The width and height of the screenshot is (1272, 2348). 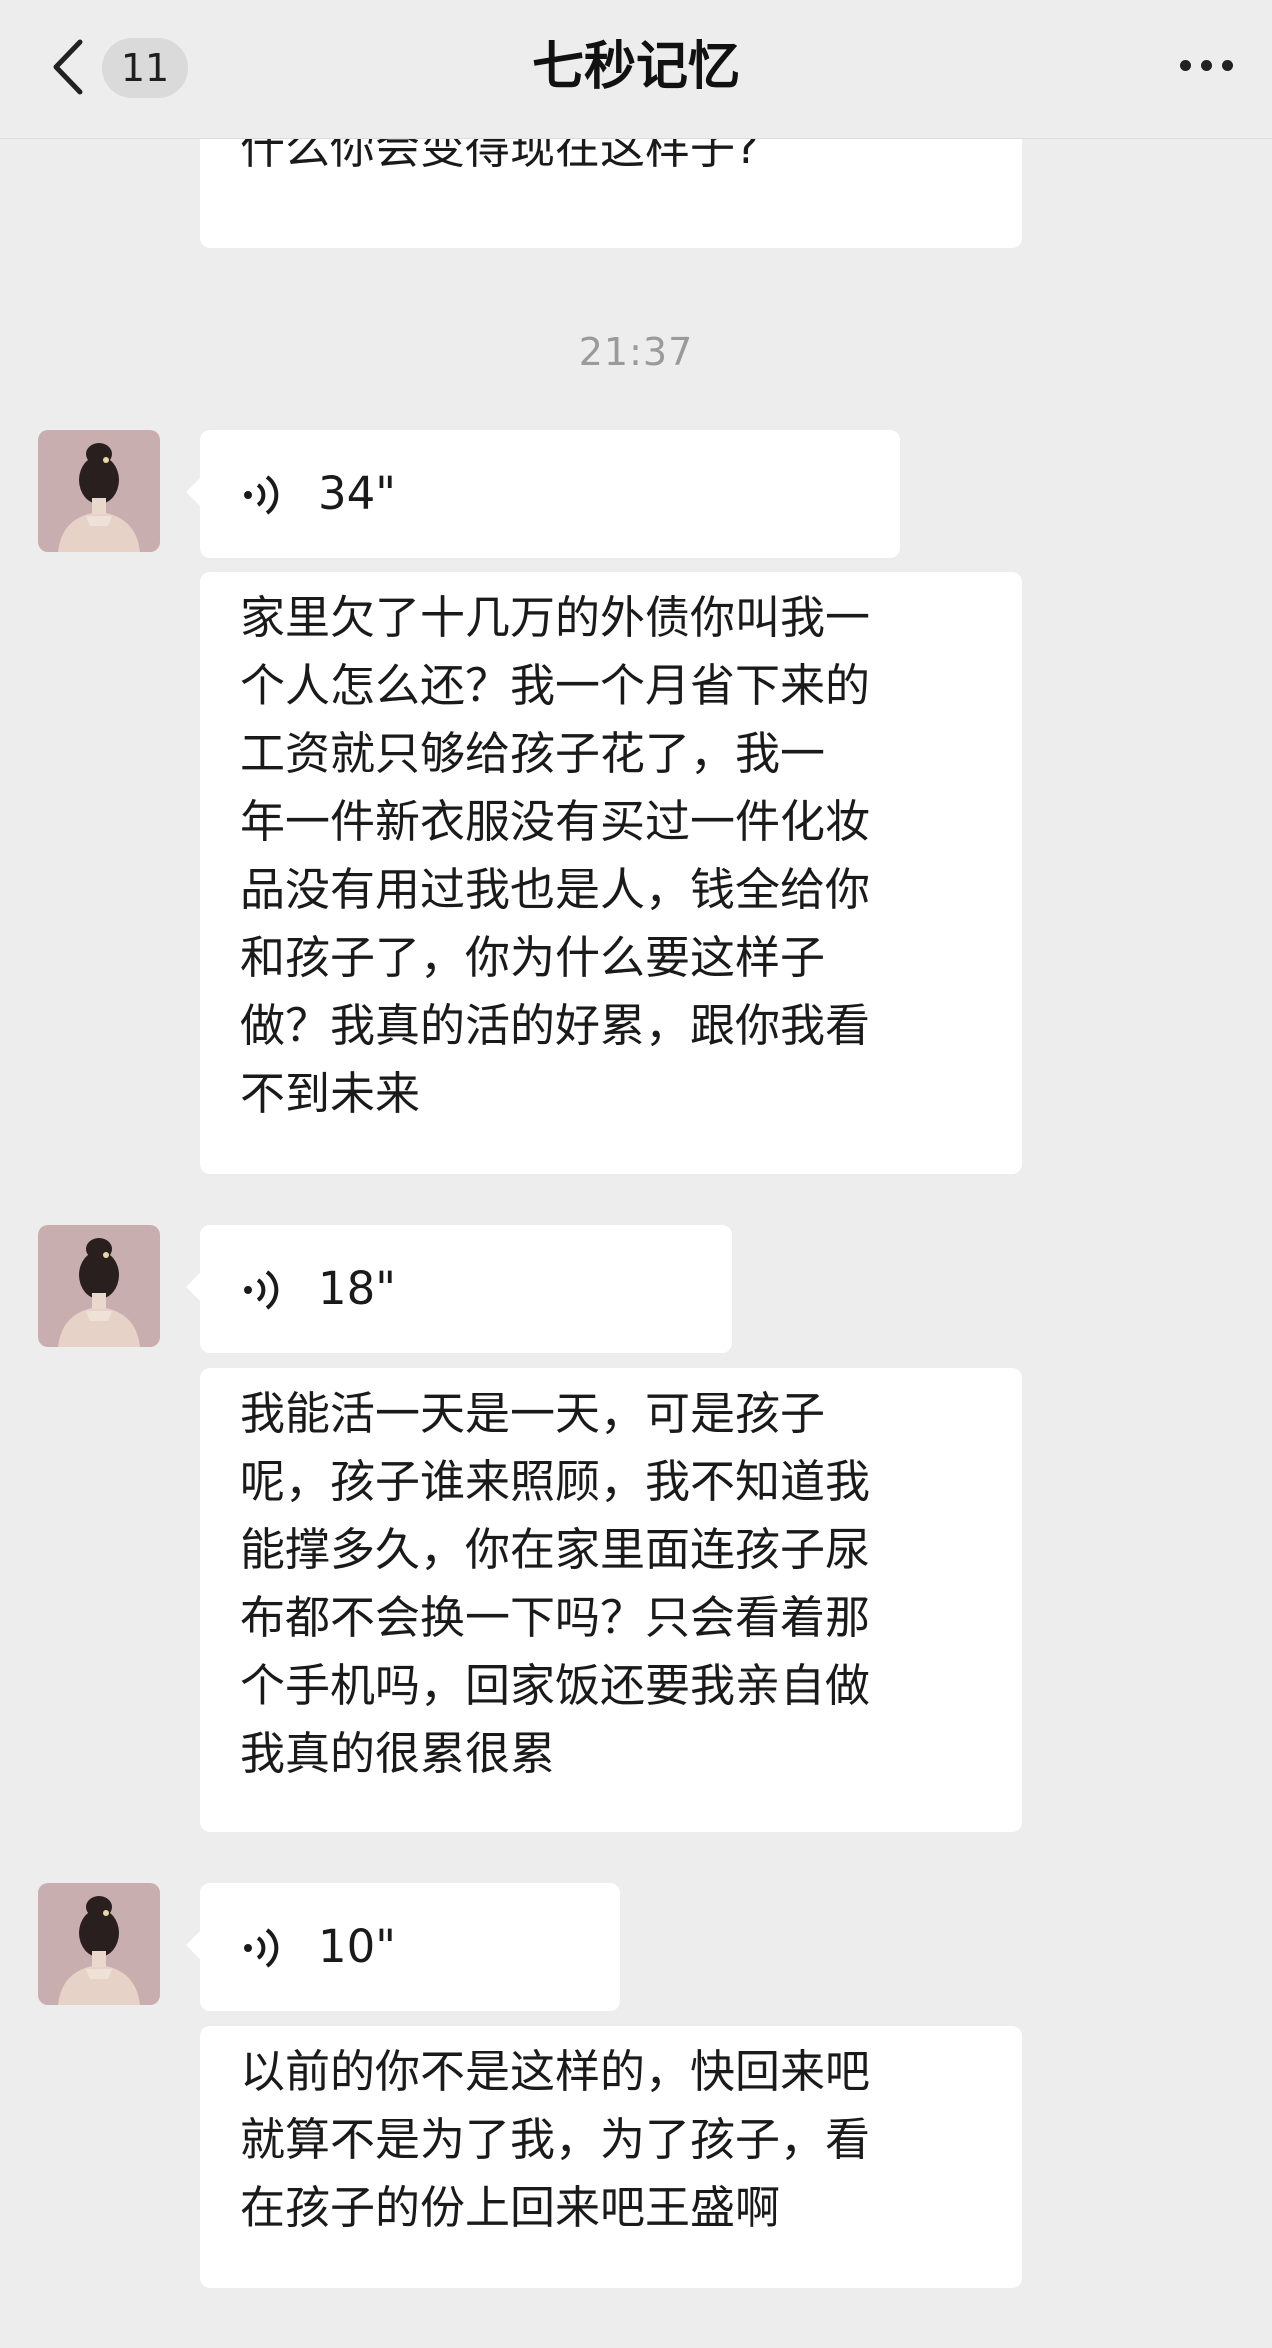 What do you see at coordinates (533, 753) in the screenshot?
I see `message-line: 工资就只够给孩子花了，我一` at bounding box center [533, 753].